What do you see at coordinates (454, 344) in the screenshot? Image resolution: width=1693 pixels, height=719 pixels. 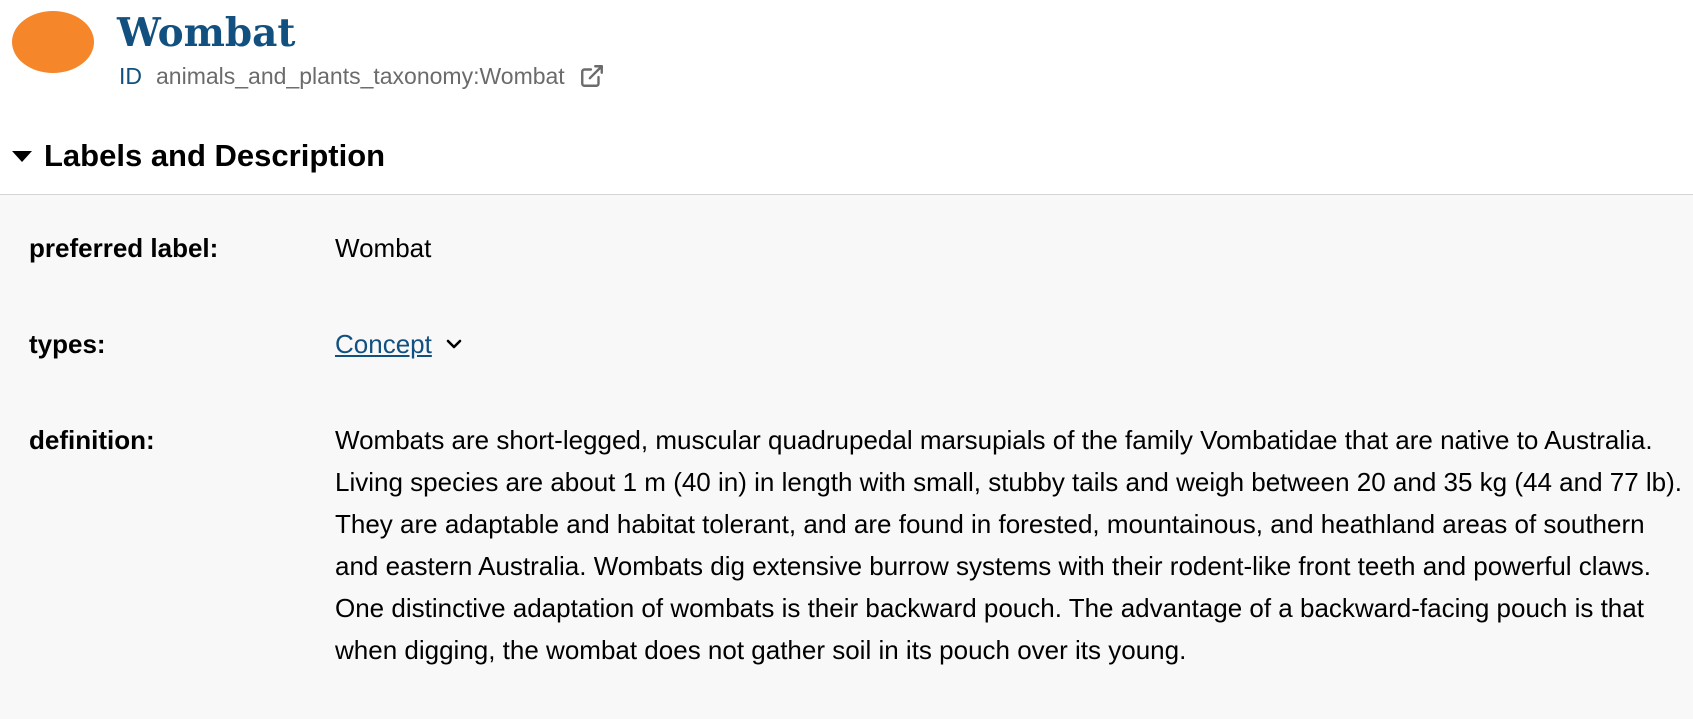 I see `chevron-down-icon` at bounding box center [454, 344].